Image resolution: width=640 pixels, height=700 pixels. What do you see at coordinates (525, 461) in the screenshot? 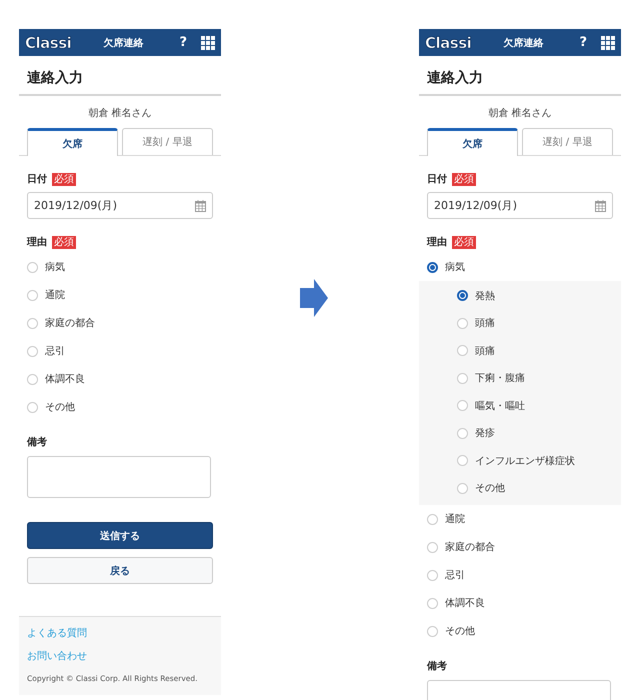
I see `option-label: インフルエンザ様症状` at bounding box center [525, 461].